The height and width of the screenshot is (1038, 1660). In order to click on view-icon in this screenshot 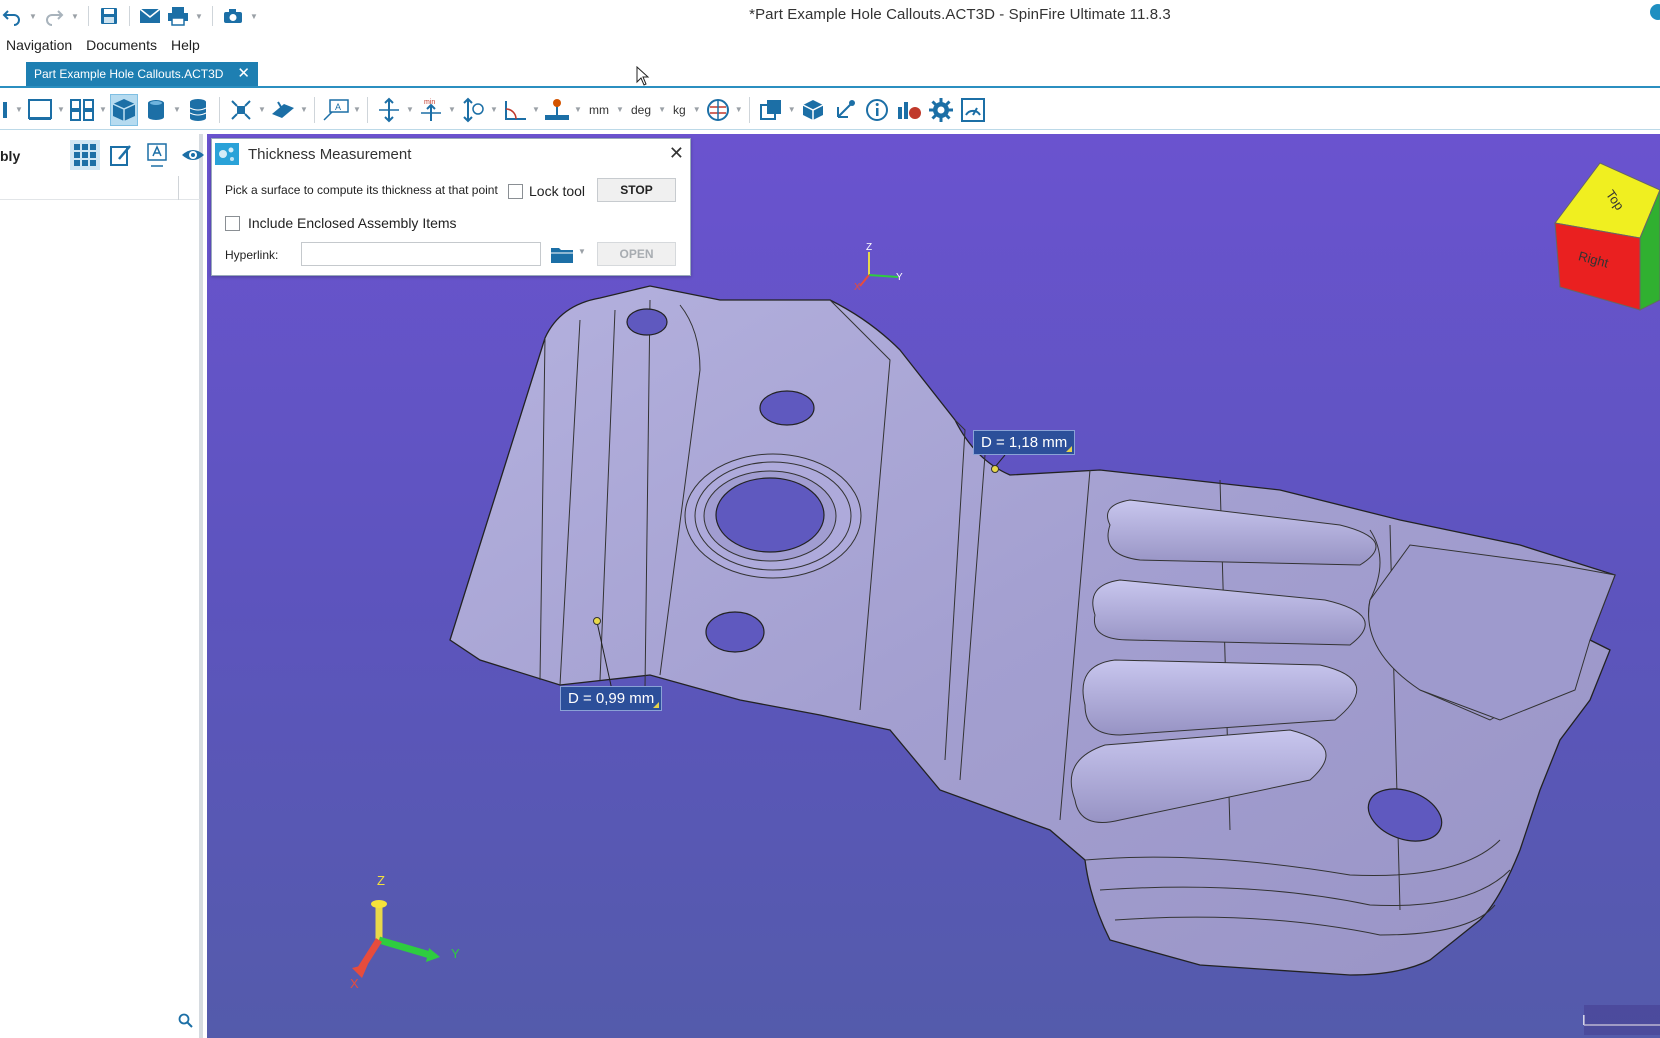, I will do `click(7, 110)`.